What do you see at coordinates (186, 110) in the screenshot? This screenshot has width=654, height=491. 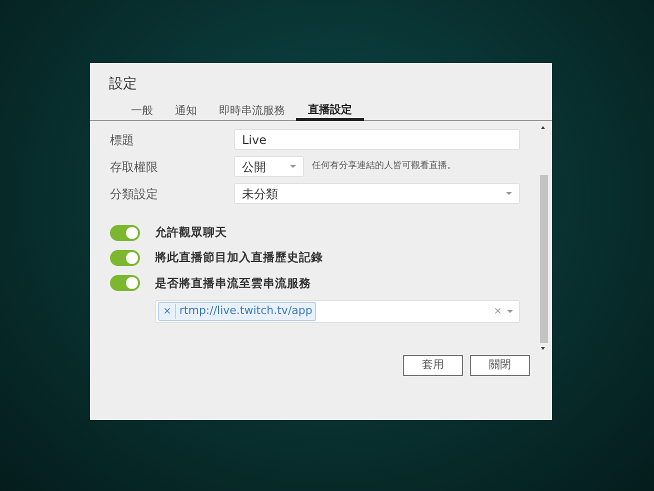 I see `tab: 通知` at bounding box center [186, 110].